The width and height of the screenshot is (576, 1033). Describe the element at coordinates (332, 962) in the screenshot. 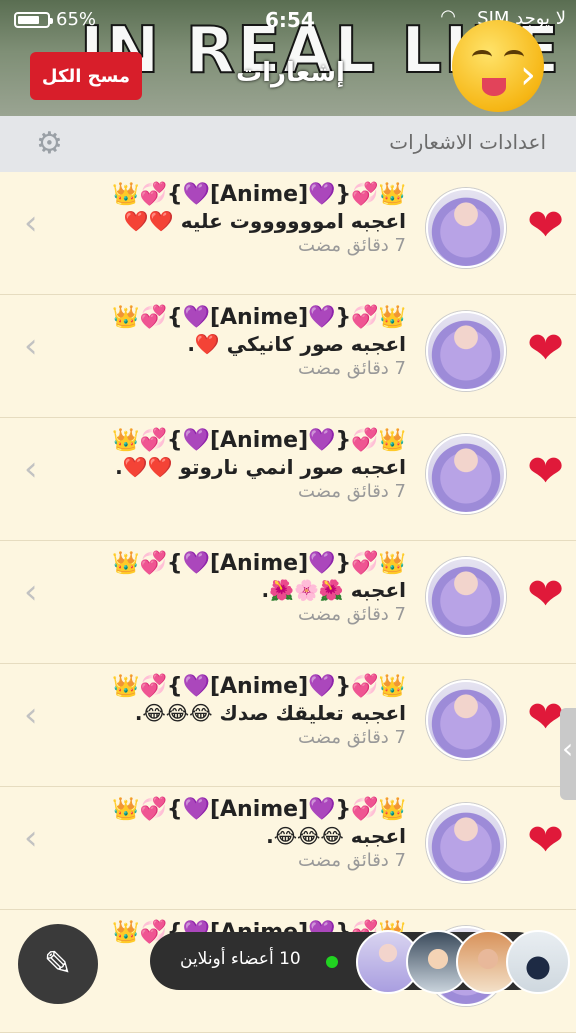

I see `online-status-dot` at that location.